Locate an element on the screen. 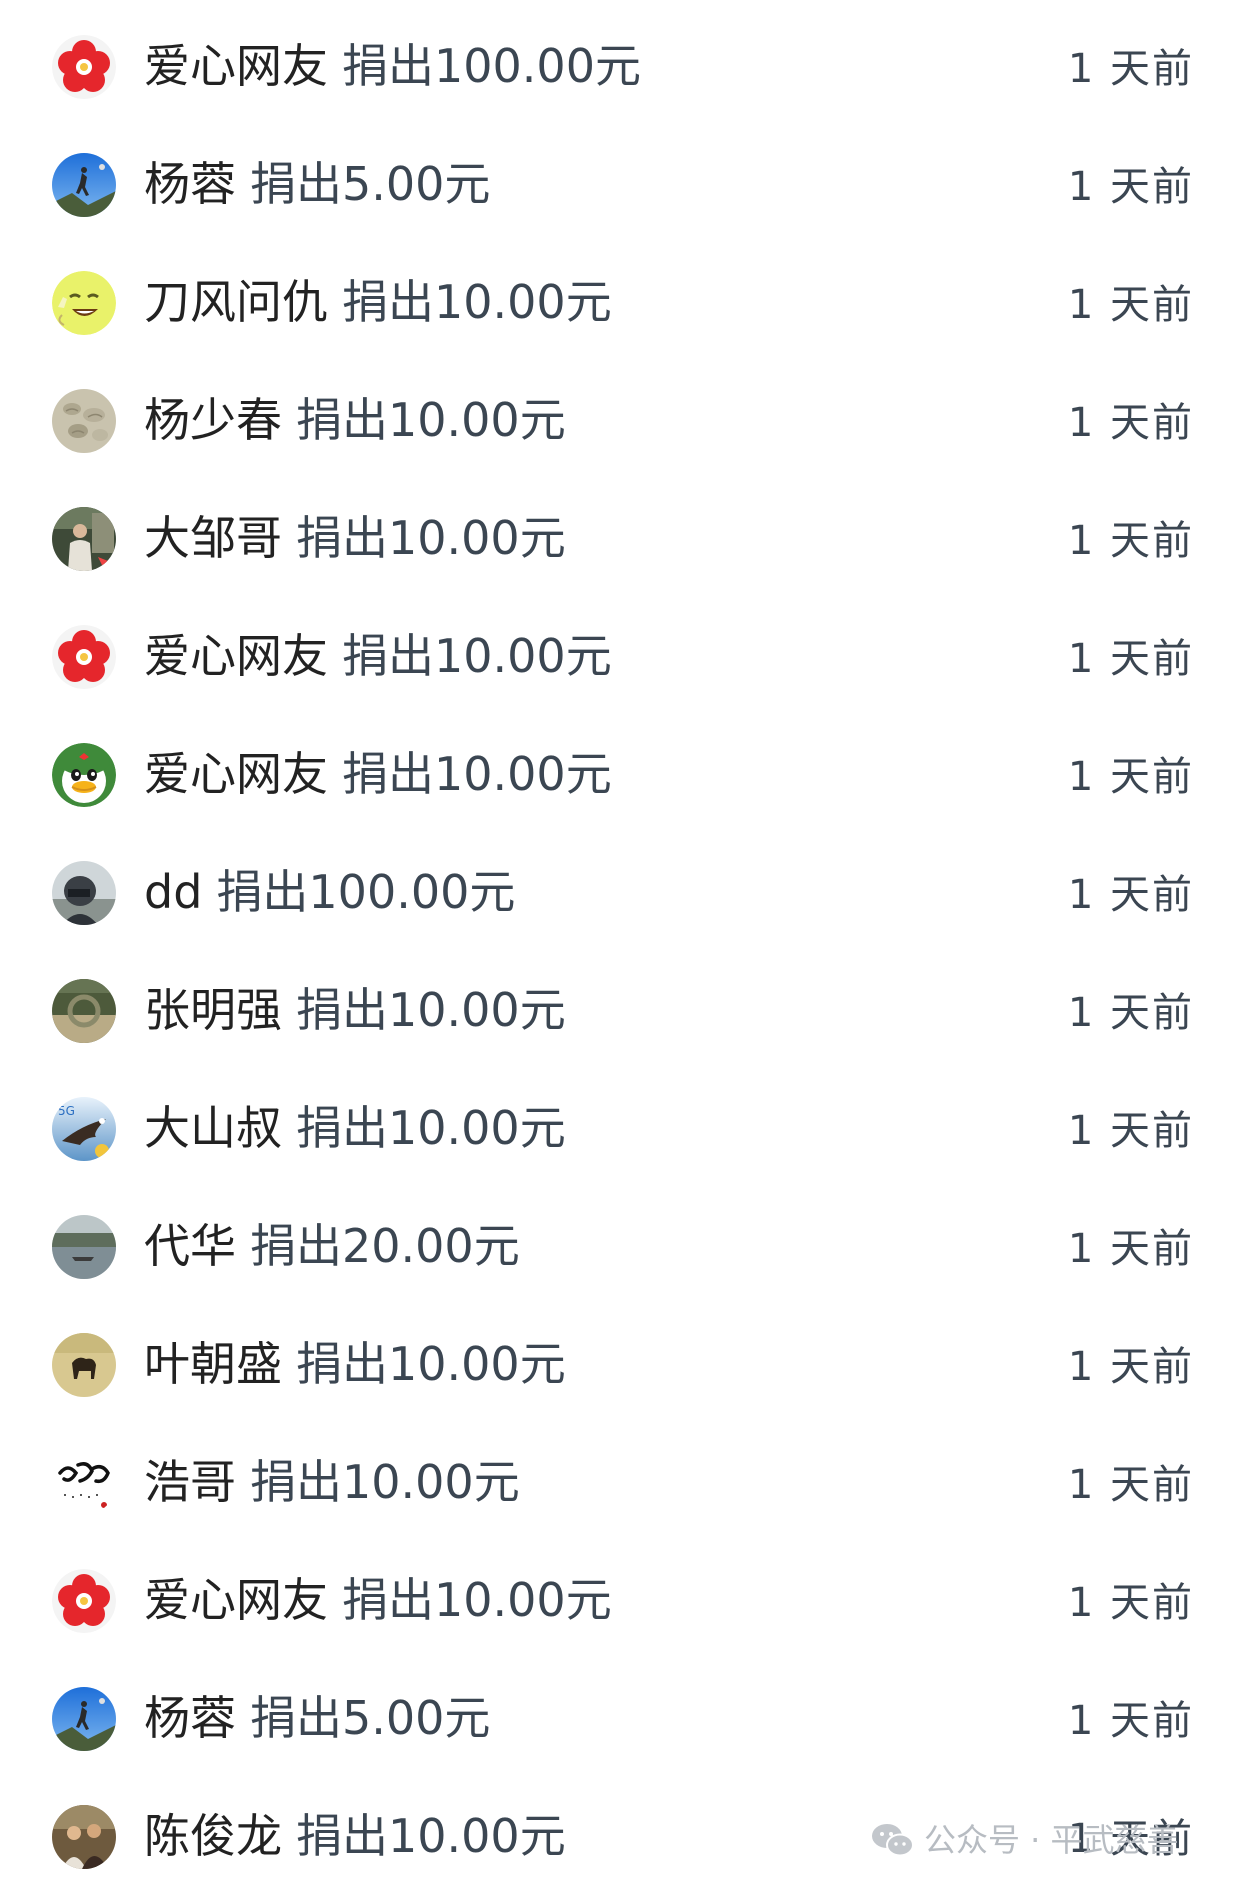 The width and height of the screenshot is (1234, 1892). watermark: 公众号 · 平武慈善 is located at coordinates (1024, 1840).